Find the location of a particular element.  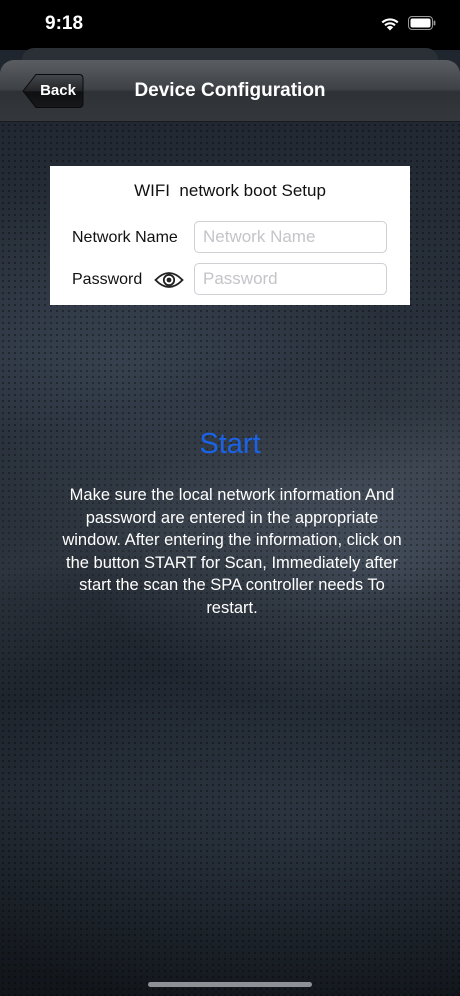

status-time: 9:18 is located at coordinates (64, 23).